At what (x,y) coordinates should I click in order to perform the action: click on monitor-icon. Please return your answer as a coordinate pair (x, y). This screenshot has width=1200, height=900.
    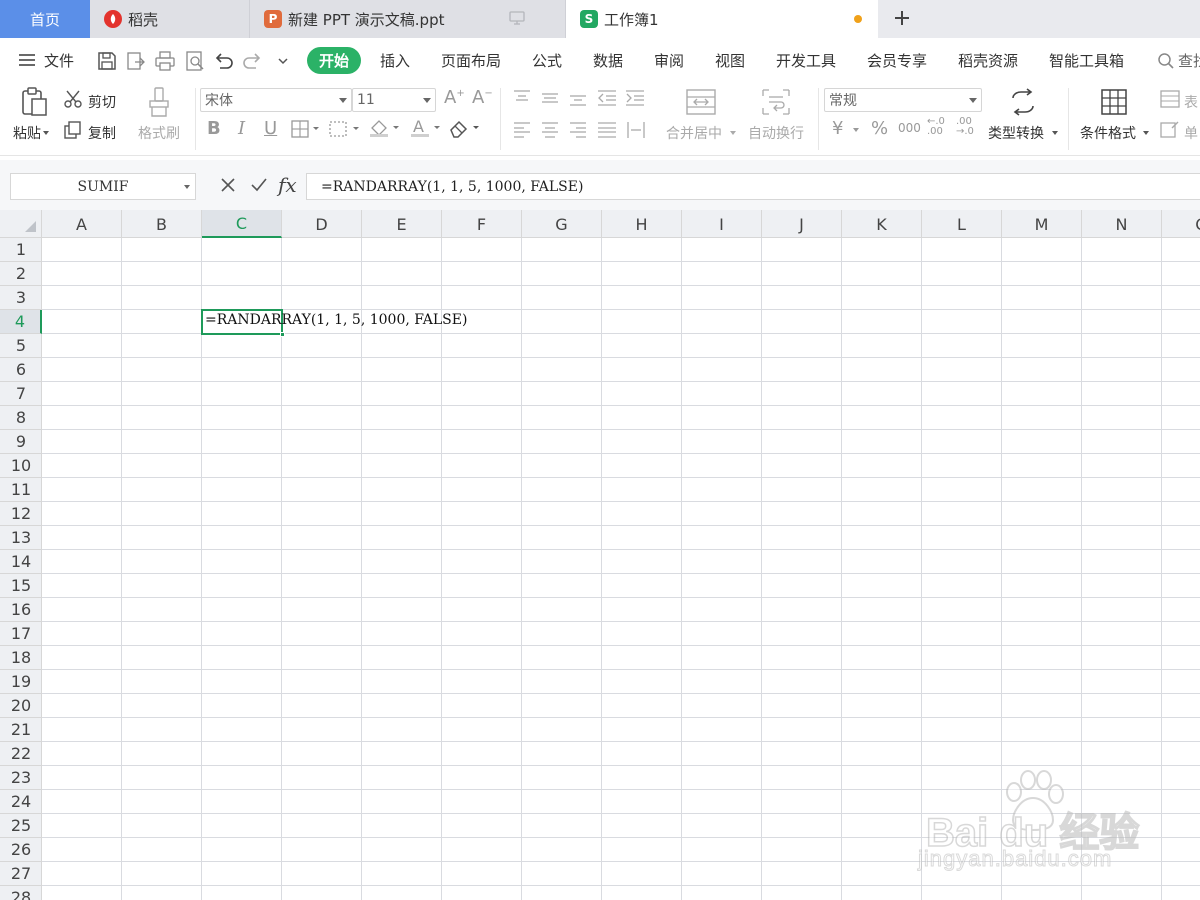
    Looking at the image, I should click on (517, 18).